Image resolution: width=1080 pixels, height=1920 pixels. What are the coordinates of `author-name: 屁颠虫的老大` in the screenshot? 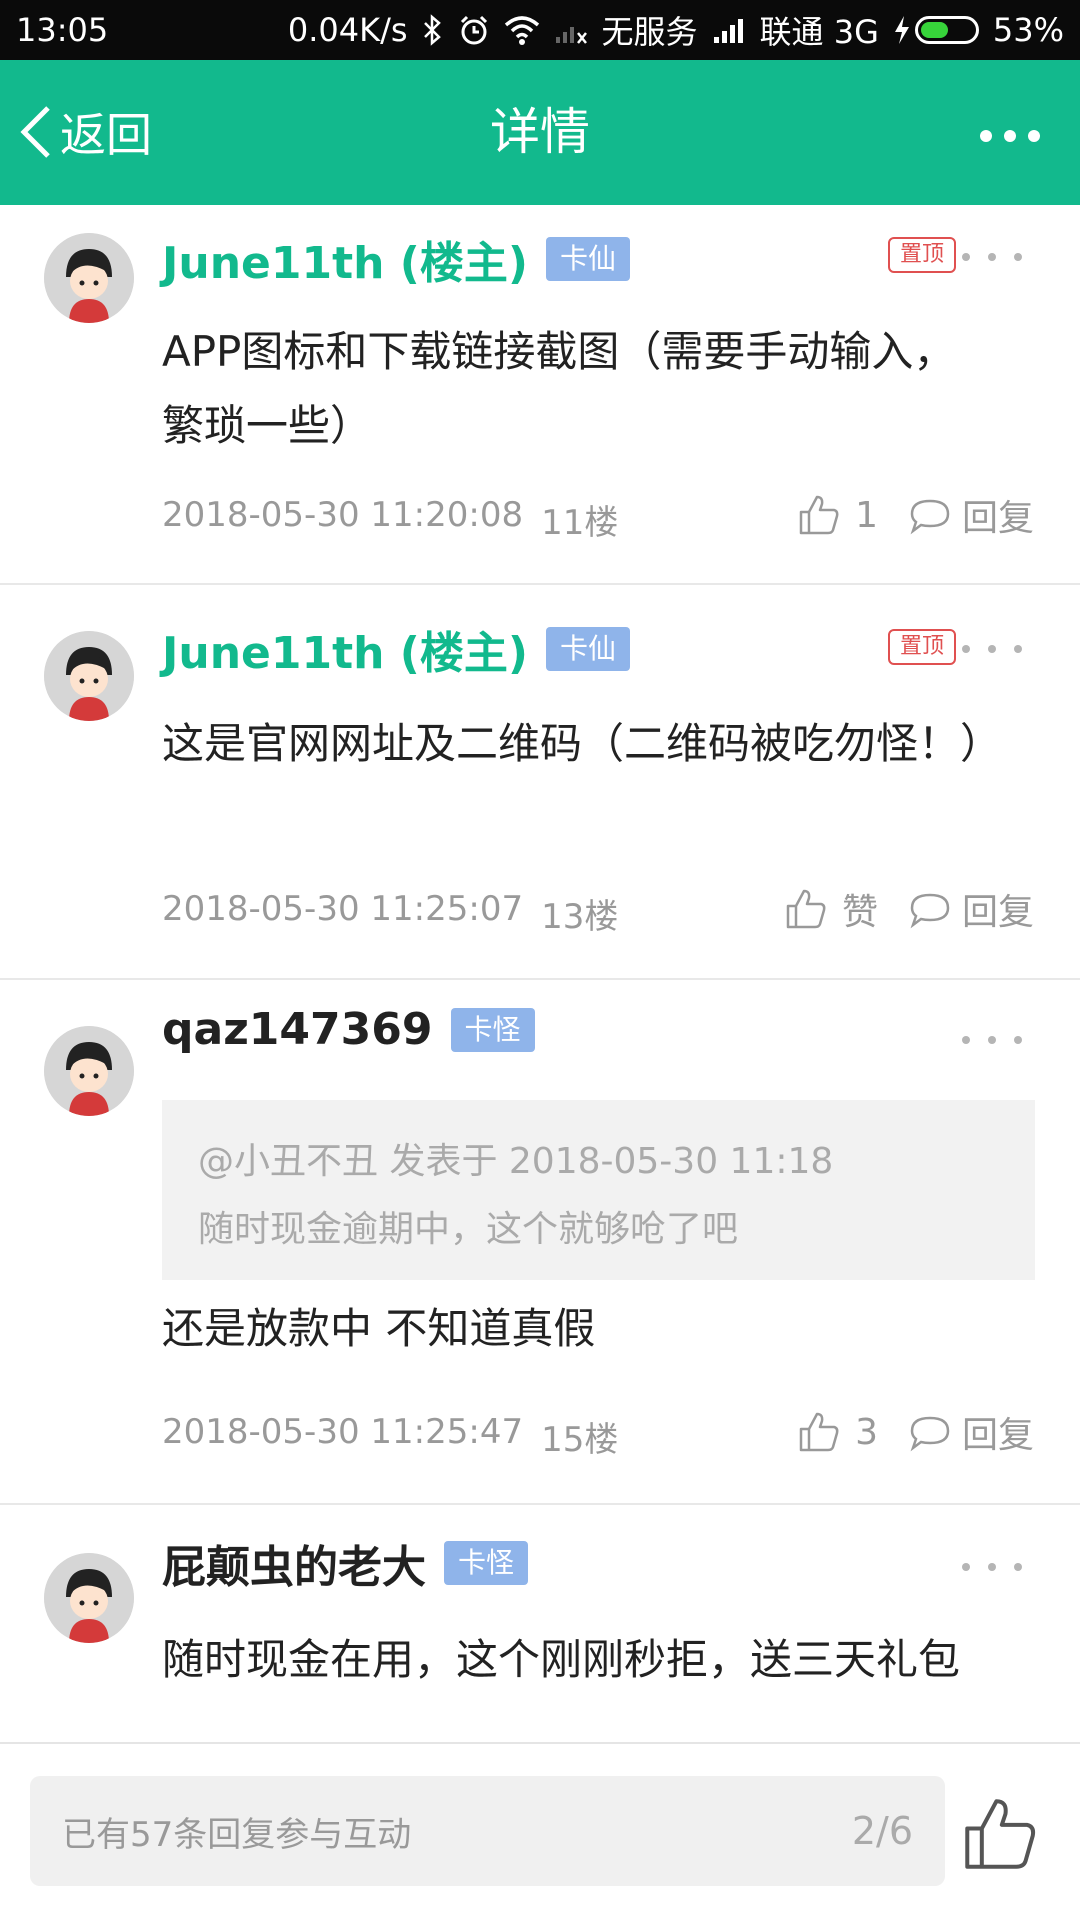 It's located at (294, 1563).